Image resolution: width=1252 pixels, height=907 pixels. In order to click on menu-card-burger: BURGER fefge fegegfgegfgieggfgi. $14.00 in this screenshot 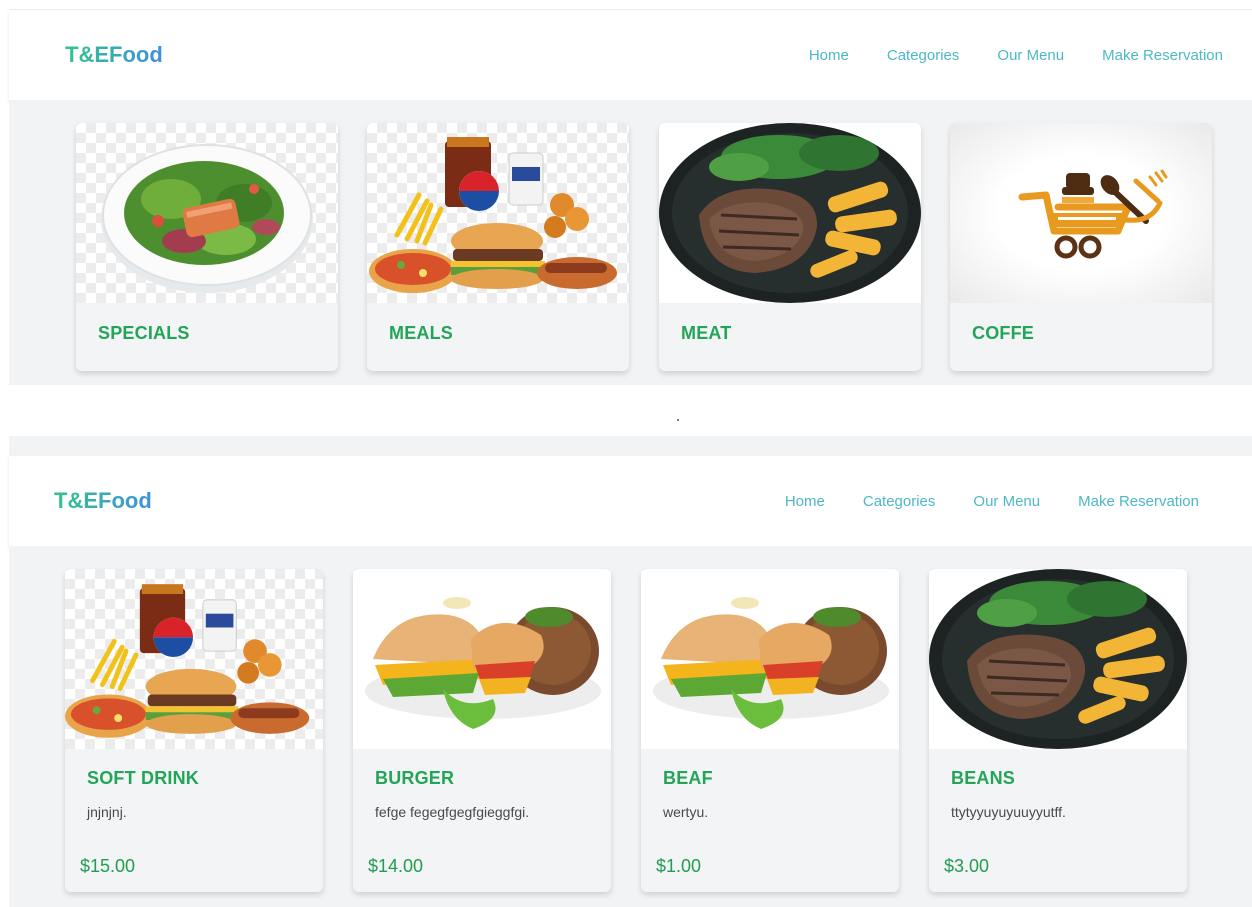, I will do `click(482, 730)`.